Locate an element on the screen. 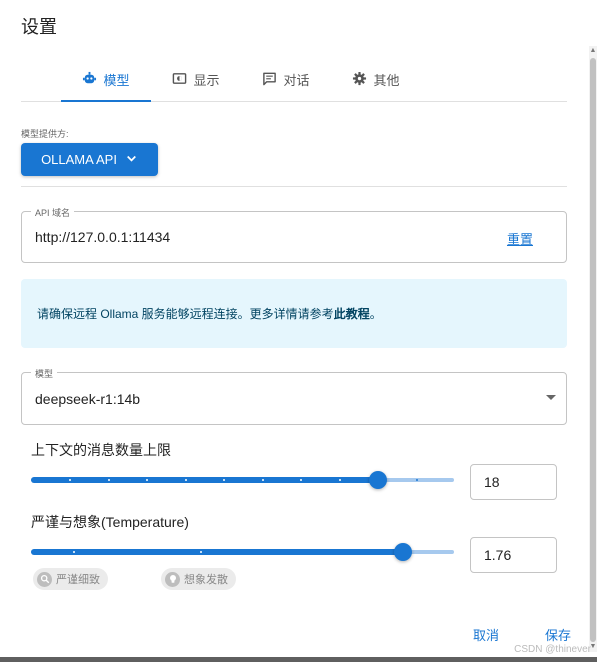 The width and height of the screenshot is (597, 662). provider-label: 模型提供方: is located at coordinates (45, 134).